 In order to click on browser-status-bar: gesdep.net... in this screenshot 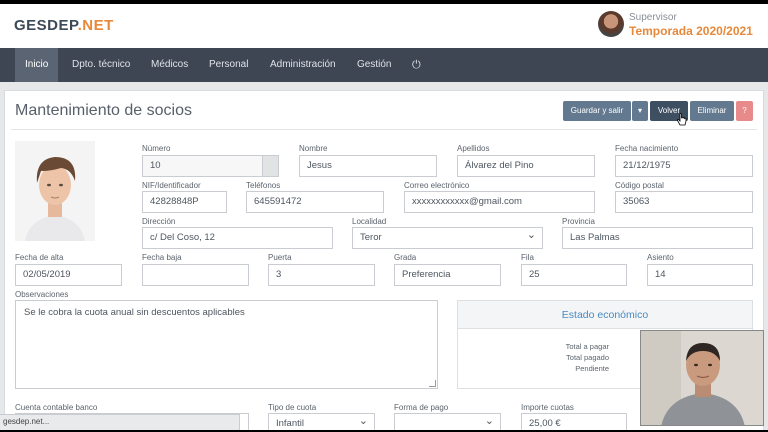, I will do `click(120, 422)`.